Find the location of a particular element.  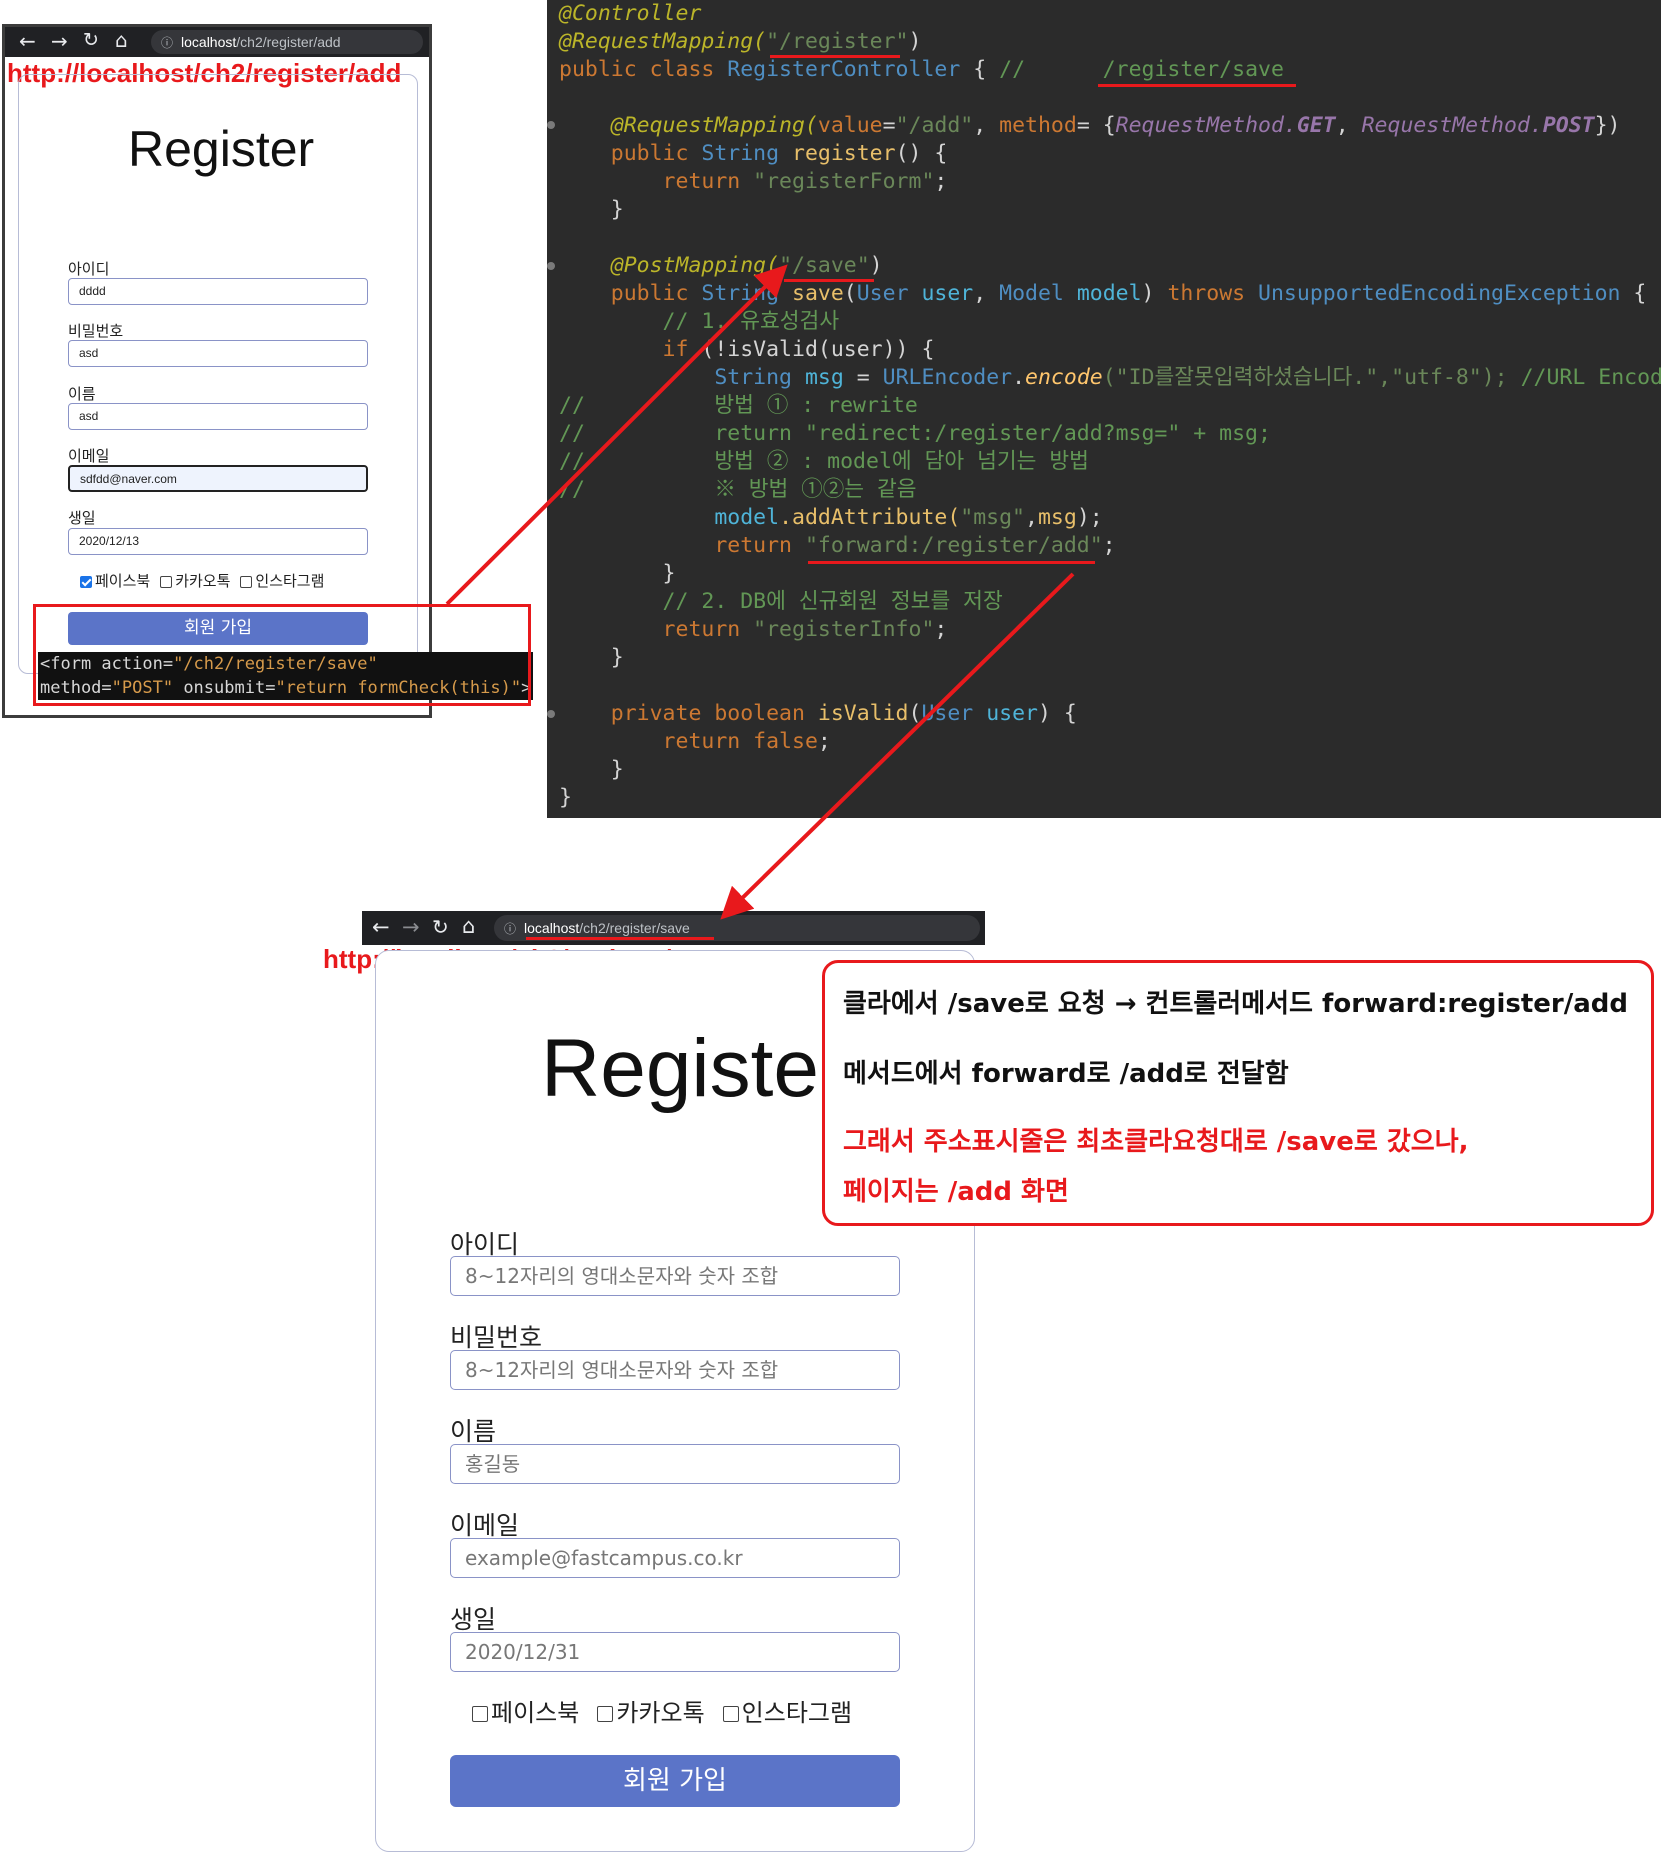

arrow-overlay is located at coordinates (760, 592).